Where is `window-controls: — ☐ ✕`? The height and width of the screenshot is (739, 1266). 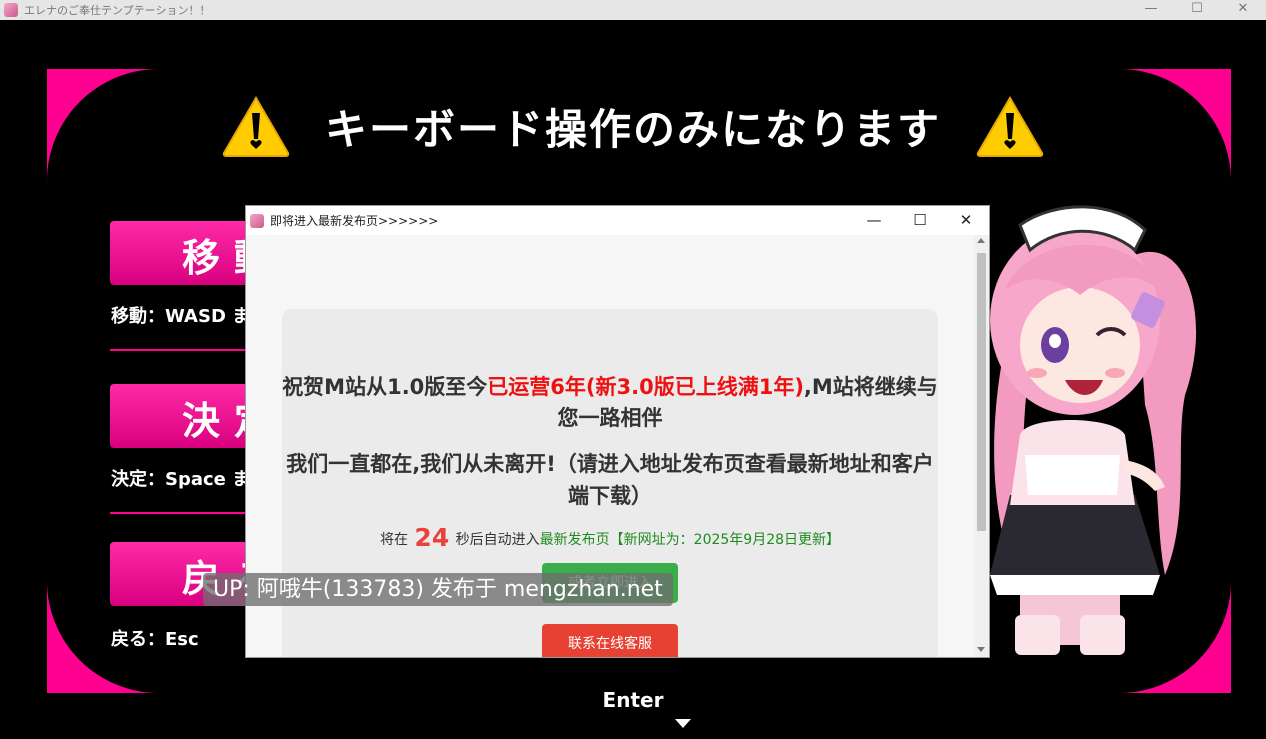 window-controls: — ☐ ✕ is located at coordinates (1197, 10).